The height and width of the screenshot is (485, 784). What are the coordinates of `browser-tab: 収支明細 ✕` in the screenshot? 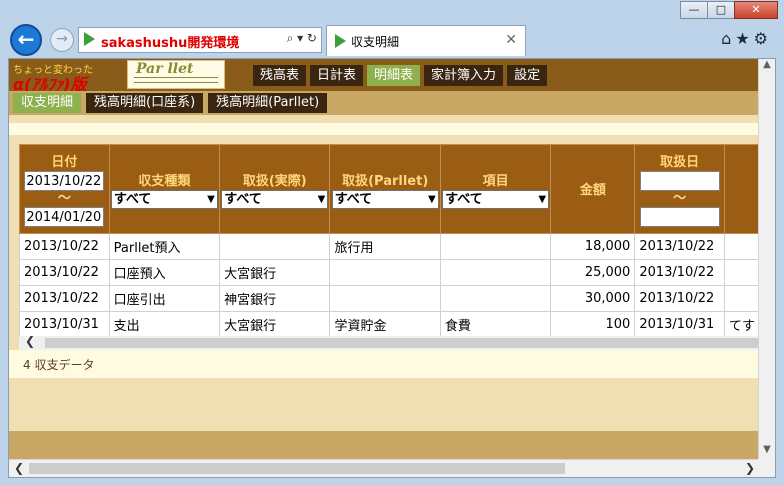 It's located at (426, 40).